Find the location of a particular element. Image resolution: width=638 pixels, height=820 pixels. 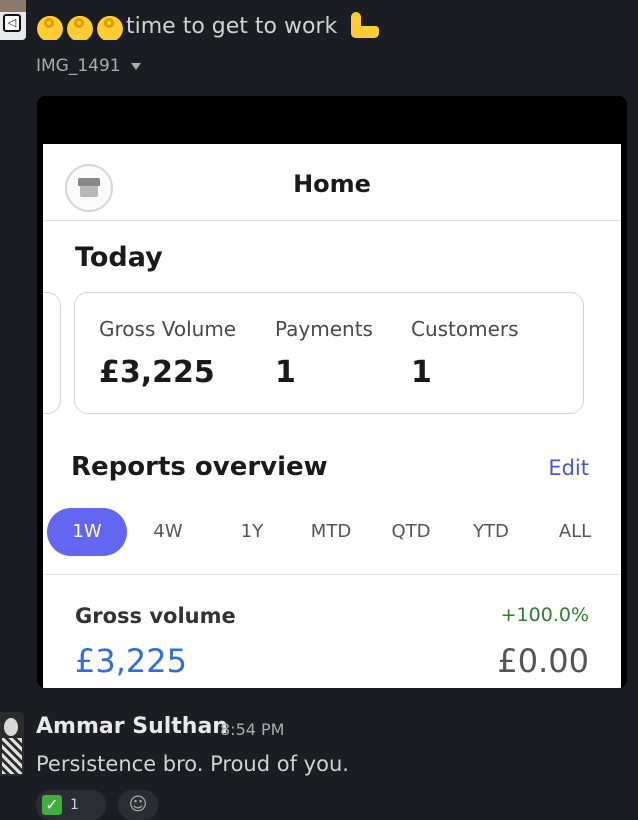

add-reaction-button: ☺ is located at coordinates (138, 805).